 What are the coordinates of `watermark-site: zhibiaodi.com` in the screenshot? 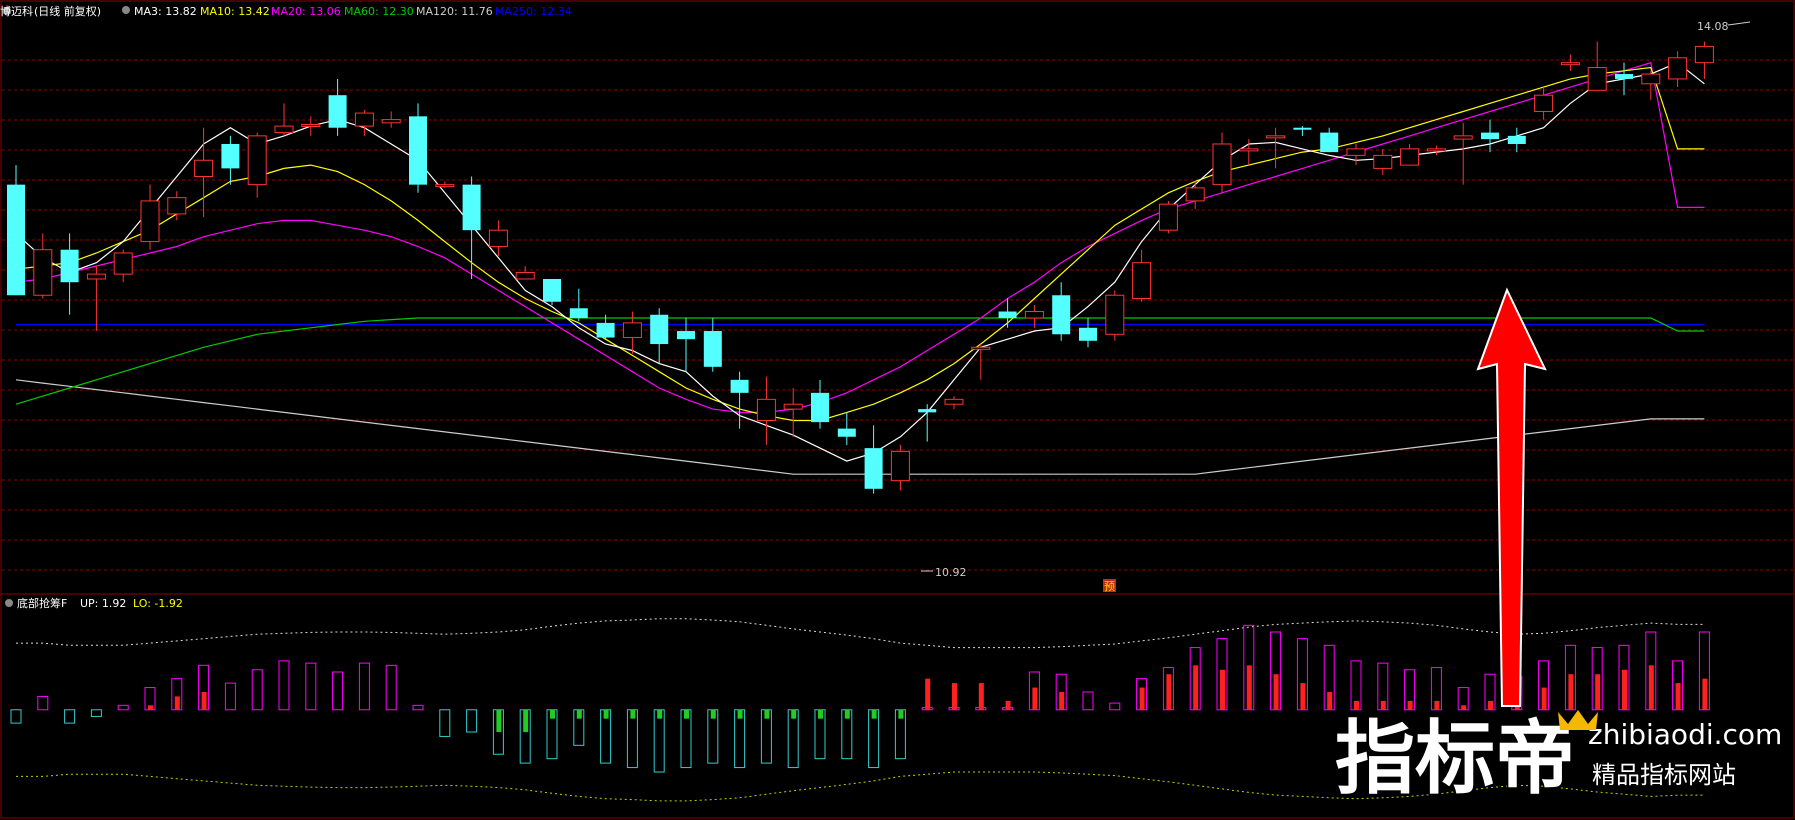 It's located at (1685, 734).